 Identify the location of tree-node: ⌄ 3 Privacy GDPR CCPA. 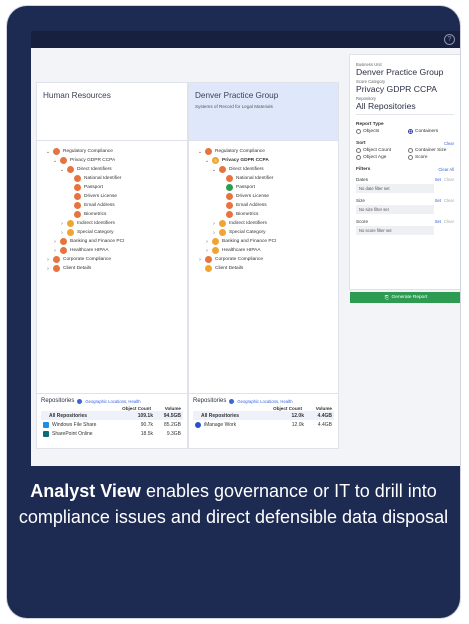
(263, 160).